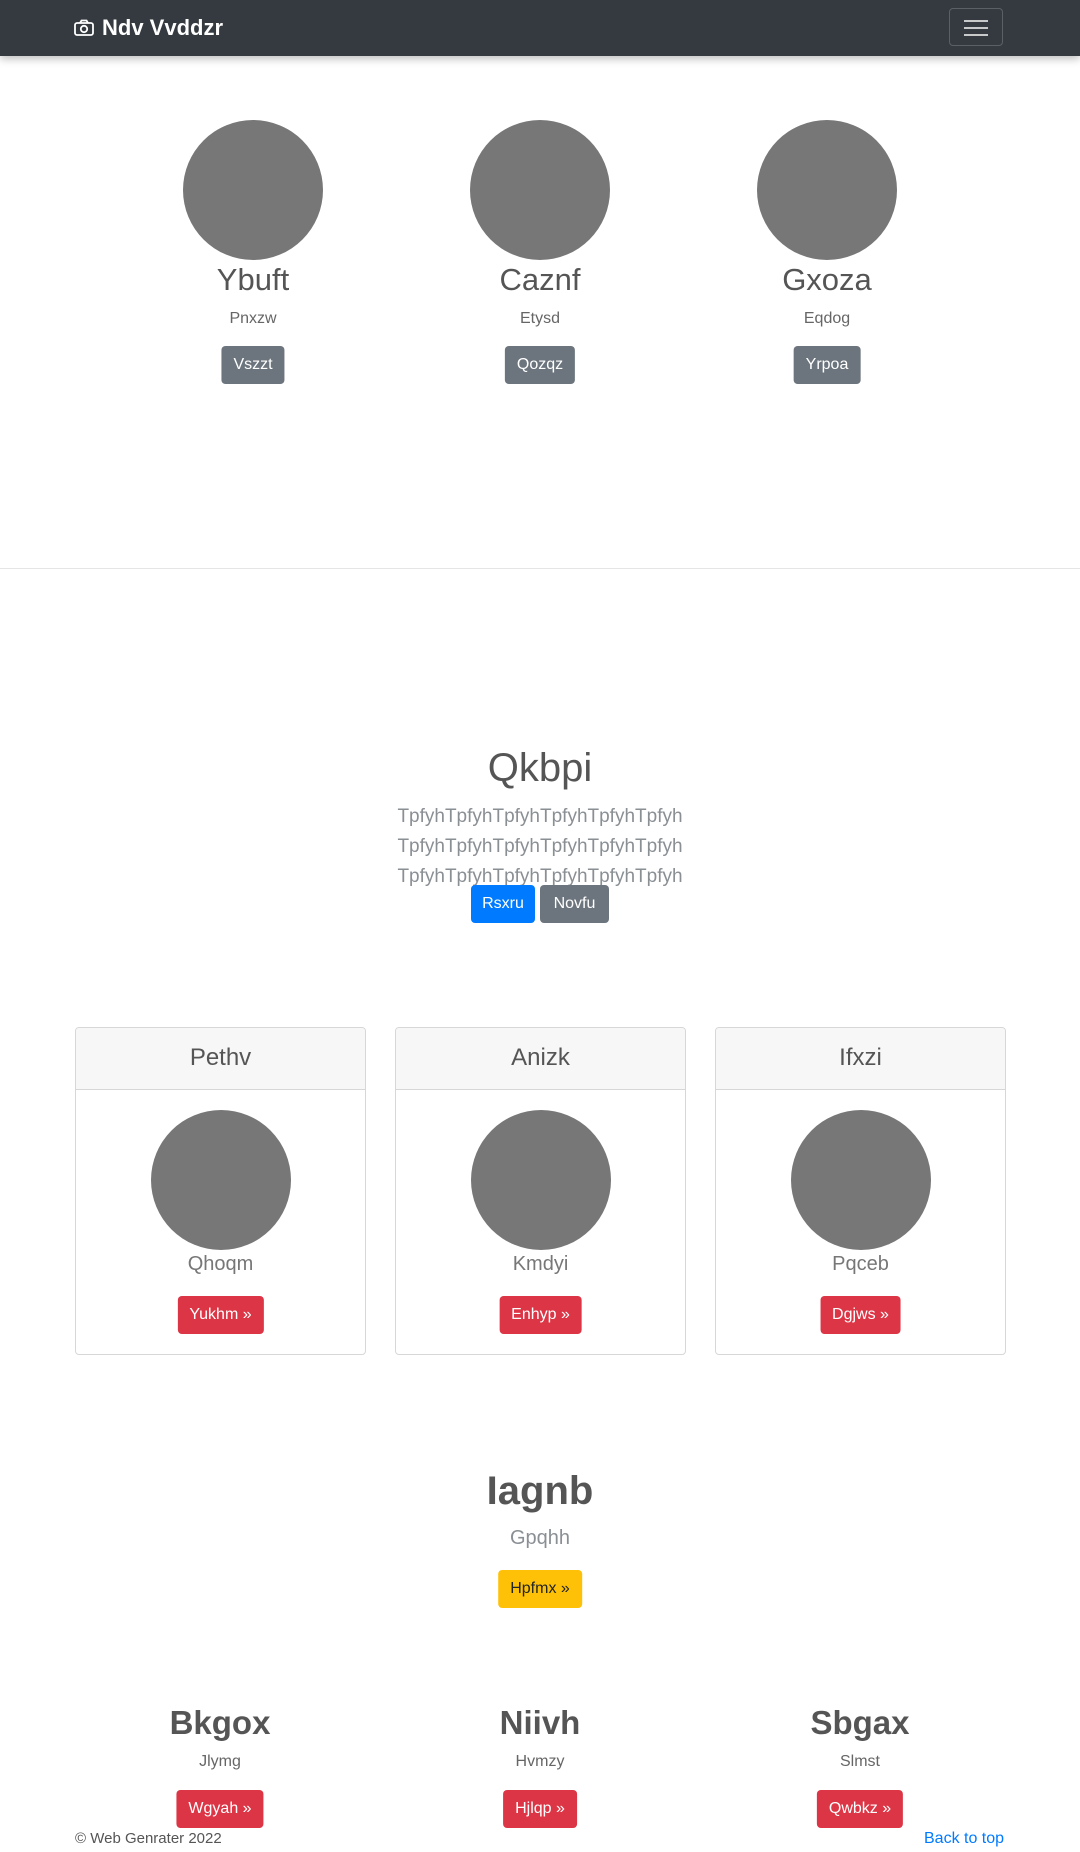 This screenshot has height=1852, width=1080. Describe the element at coordinates (540, 1059) in the screenshot. I see `card-header: Anizk` at that location.